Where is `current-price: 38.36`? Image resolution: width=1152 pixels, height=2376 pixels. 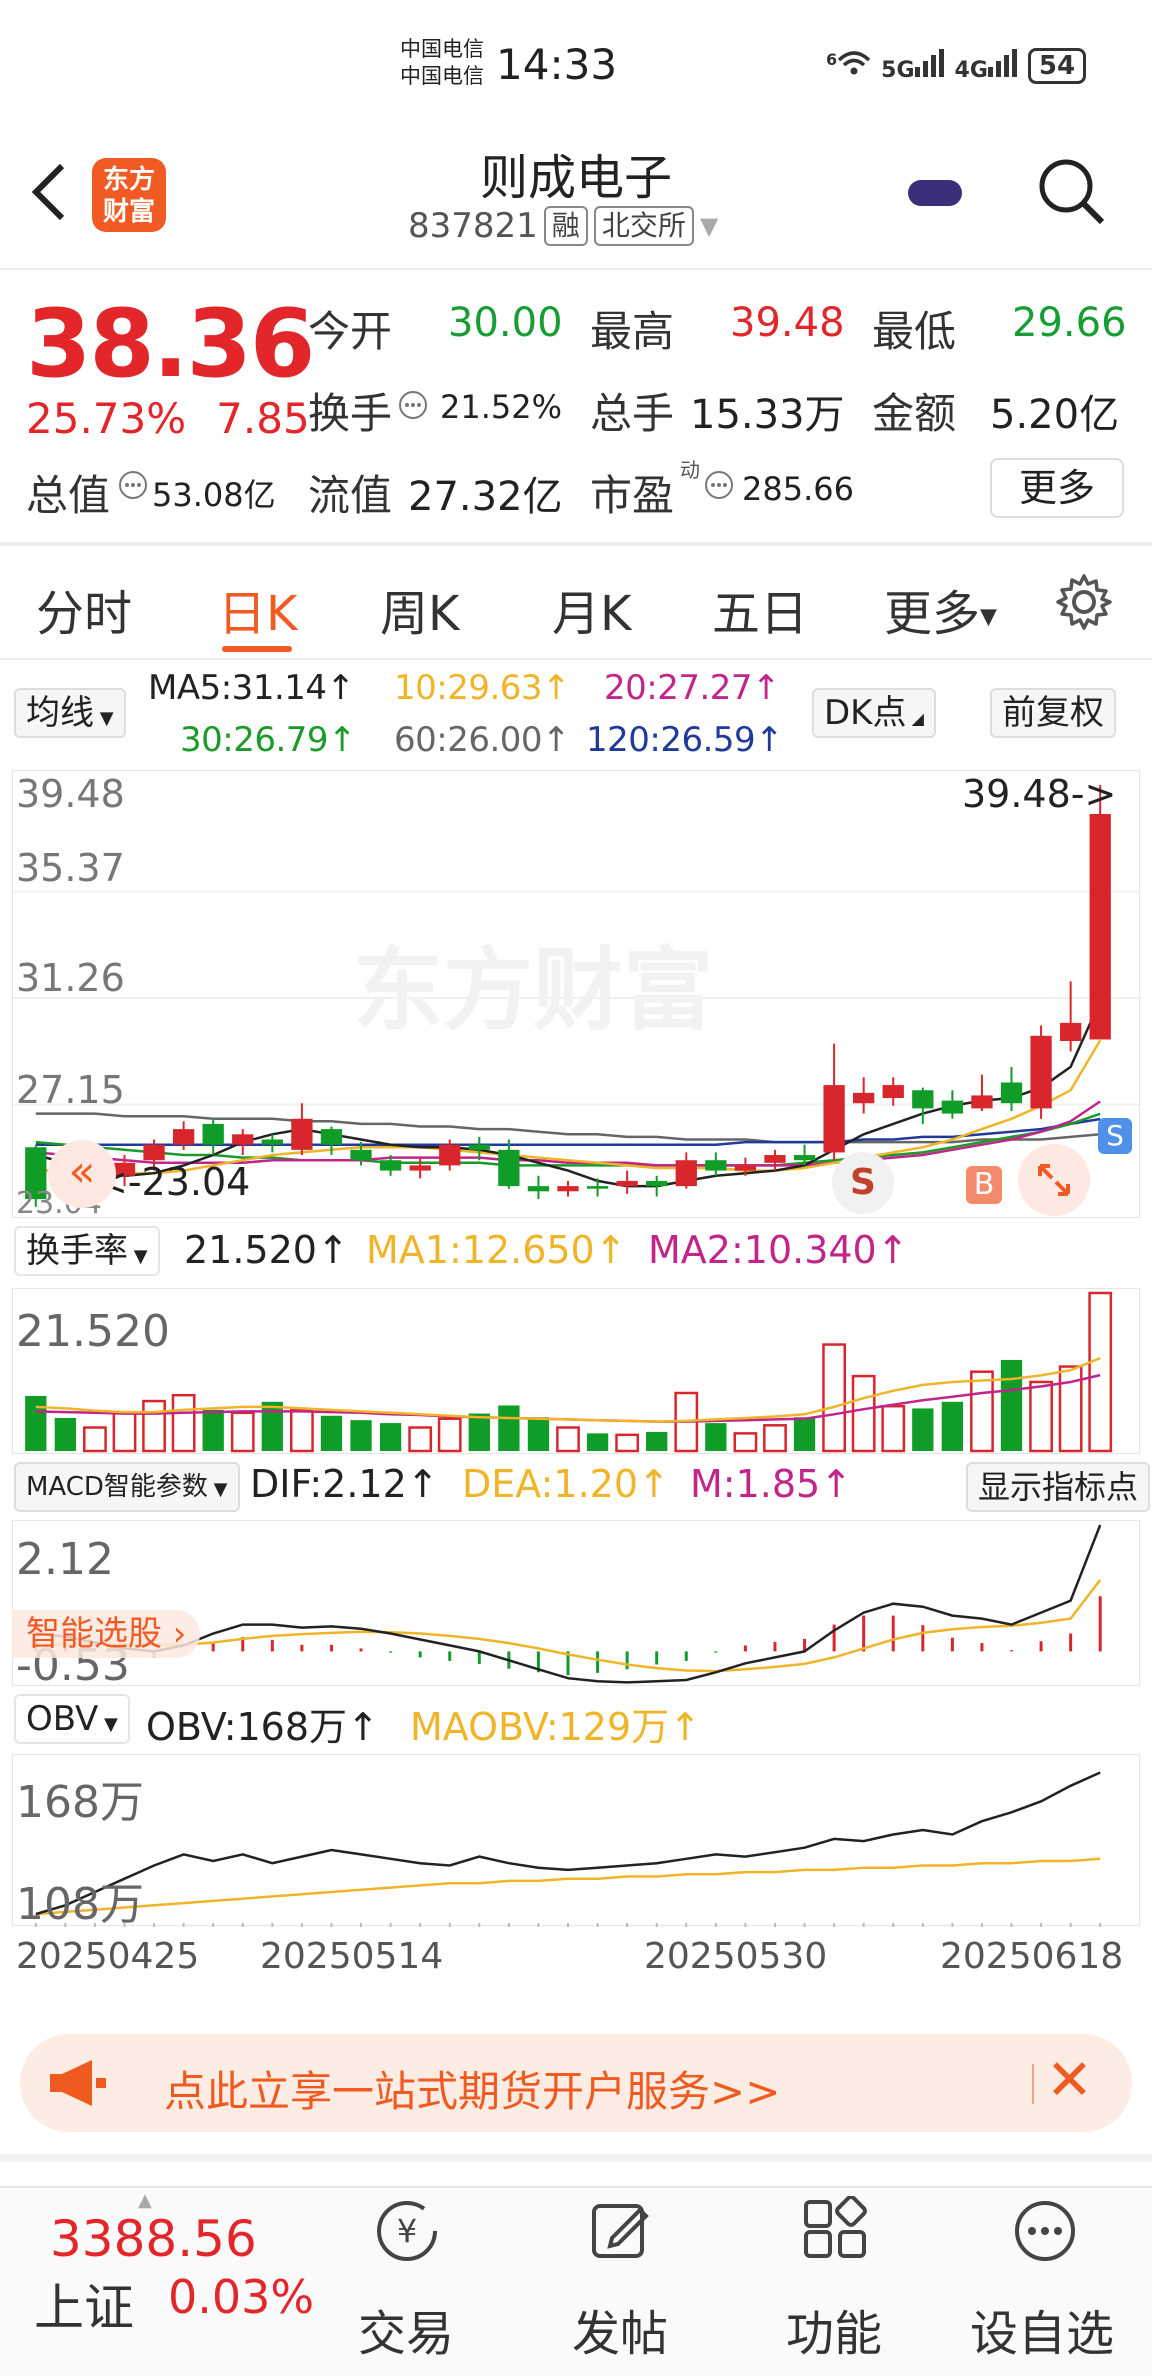
current-price: 38.36 is located at coordinates (170, 344).